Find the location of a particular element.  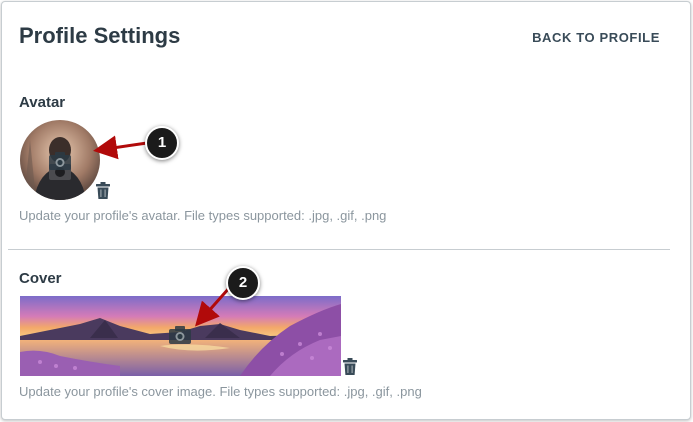

avatar-image is located at coordinates (60, 160).